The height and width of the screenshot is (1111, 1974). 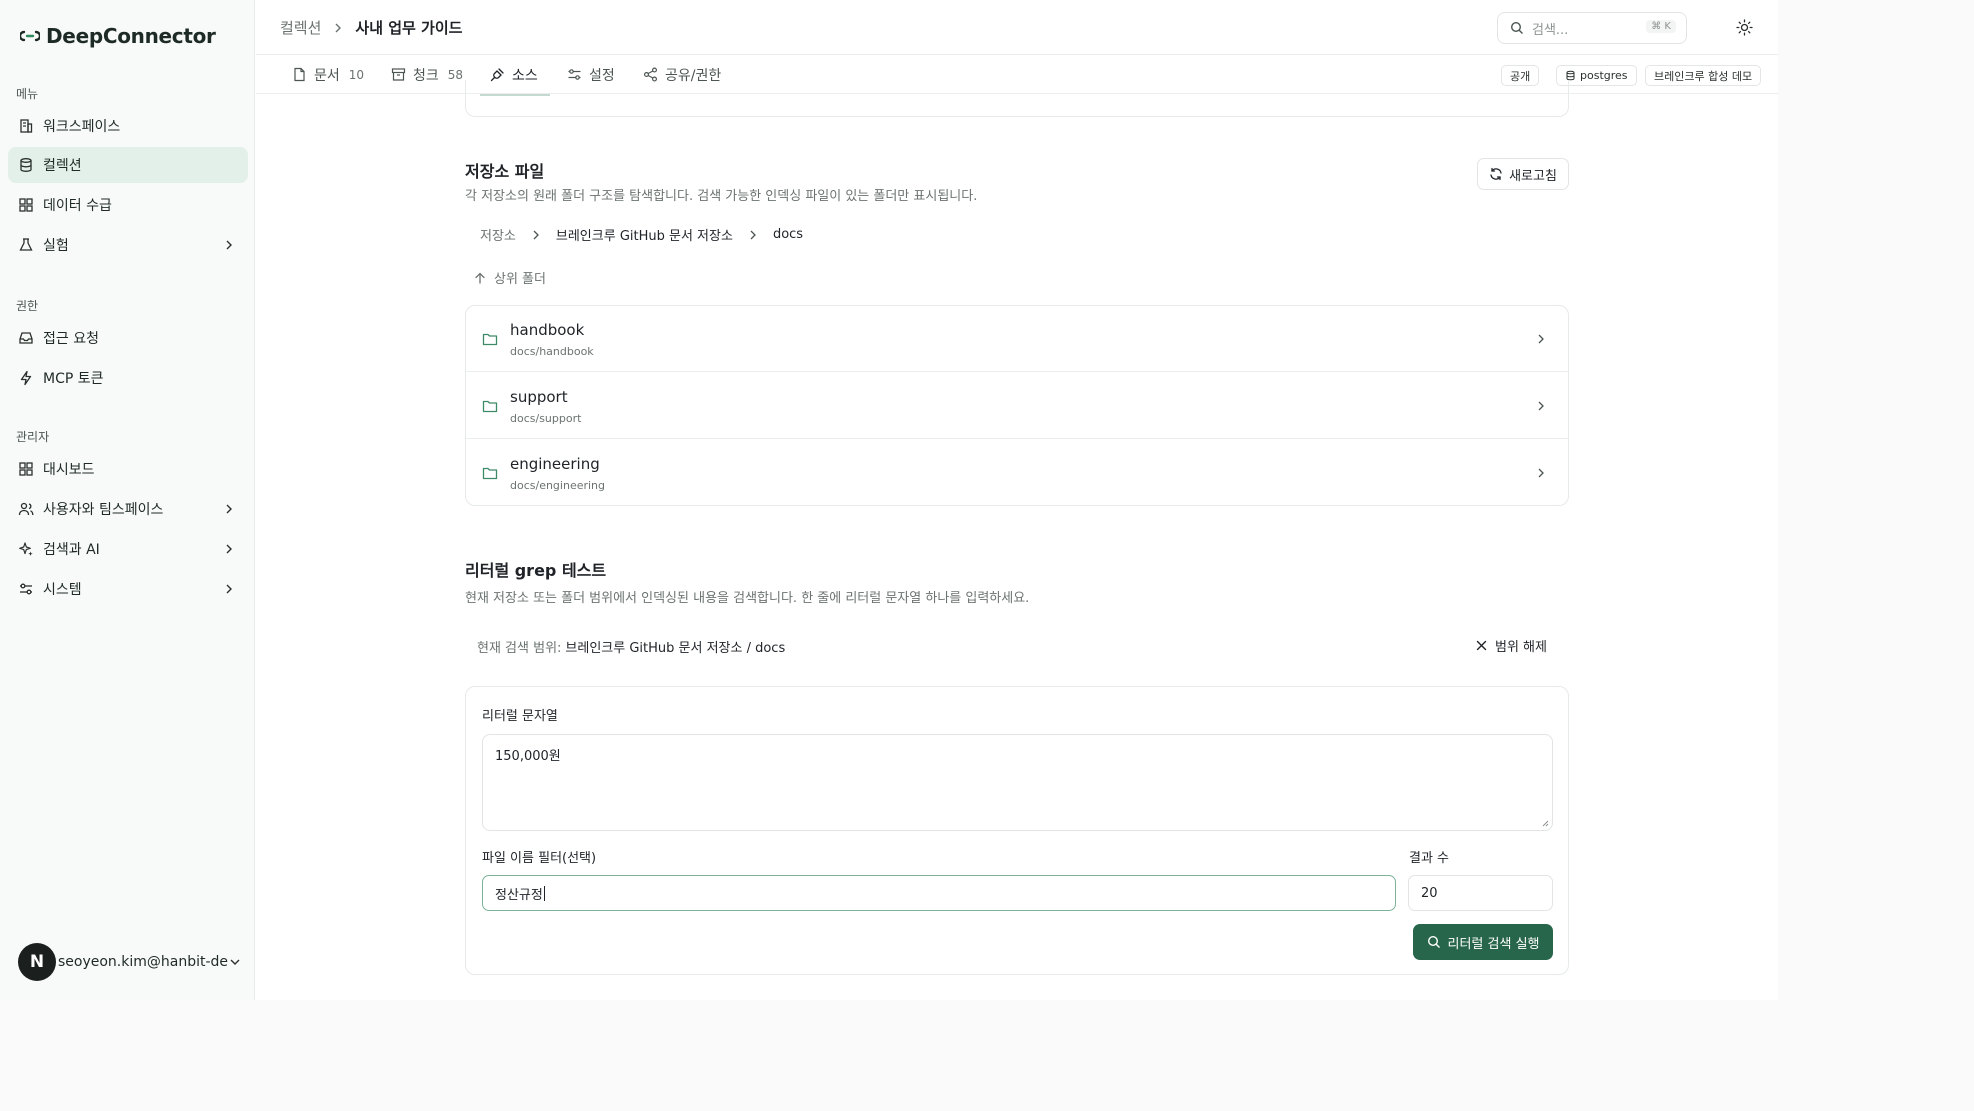 I want to click on sidebar-item-label: 워크스페이스, so click(x=82, y=127).